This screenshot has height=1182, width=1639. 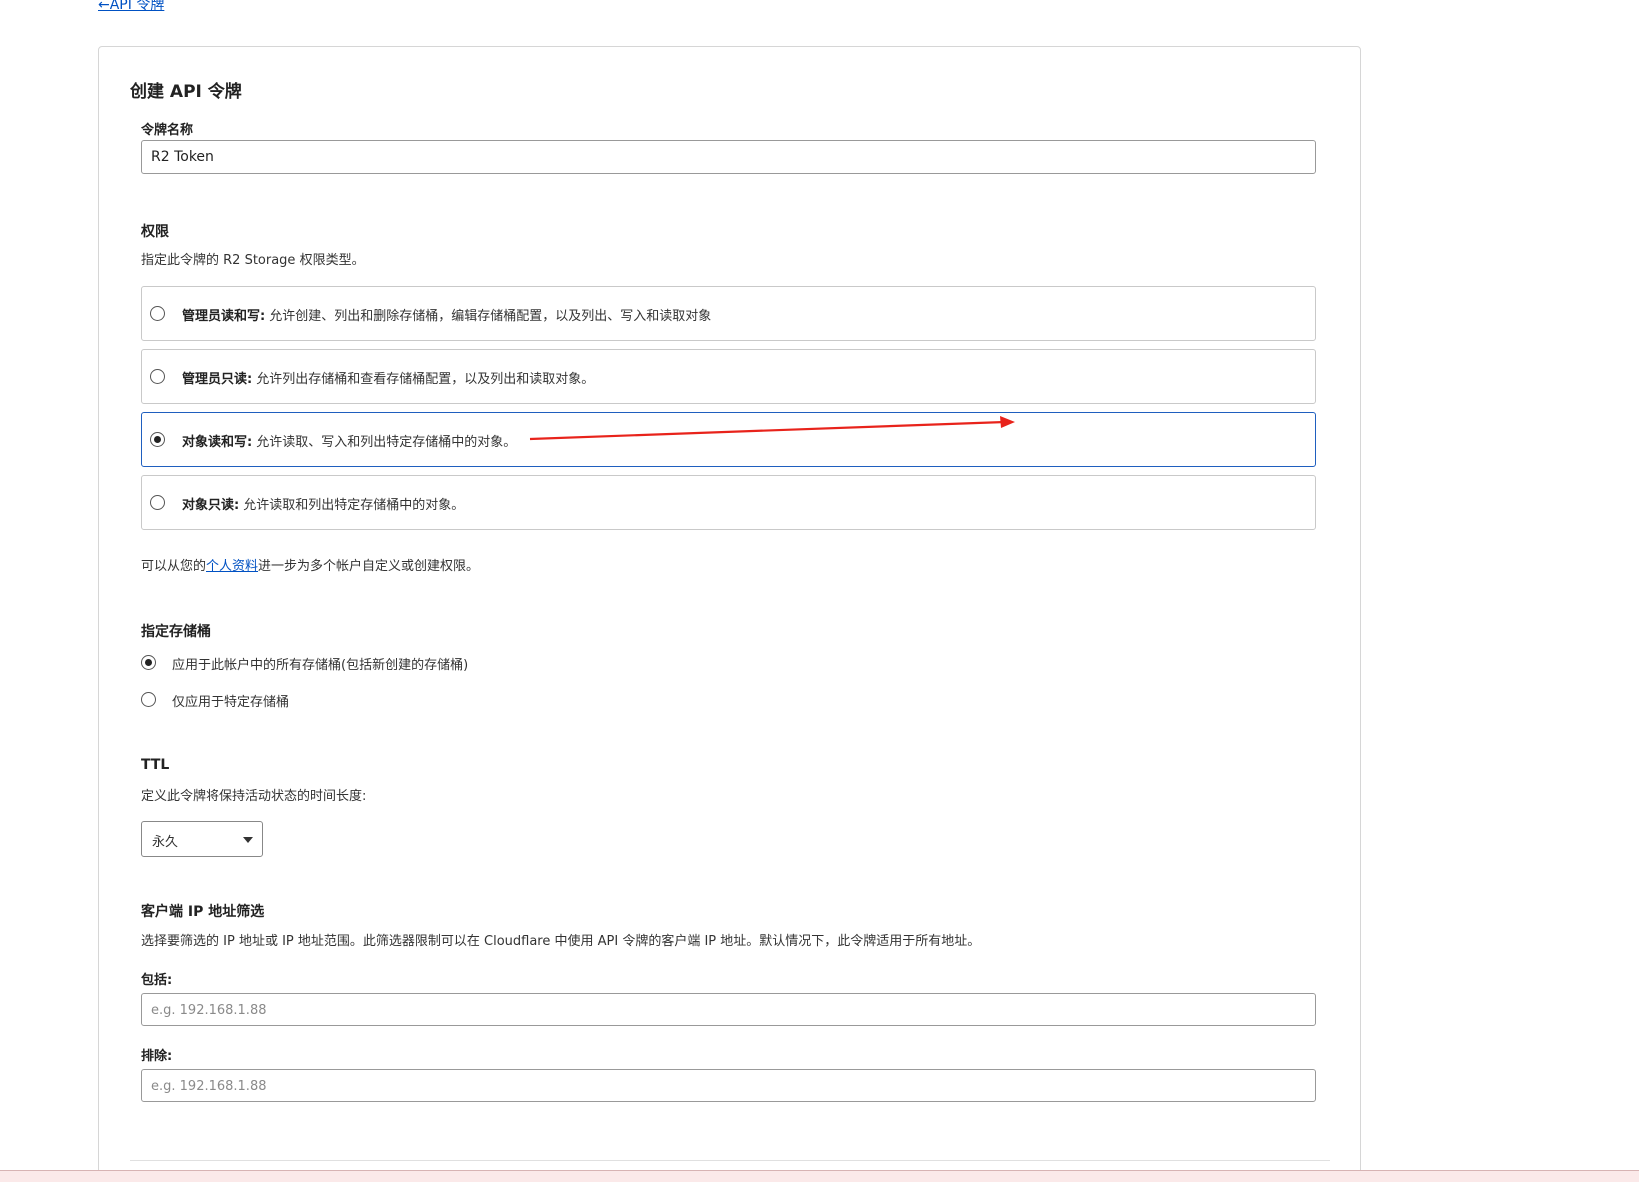 What do you see at coordinates (232, 566) in the screenshot?
I see `profile-link: 个人资料` at bounding box center [232, 566].